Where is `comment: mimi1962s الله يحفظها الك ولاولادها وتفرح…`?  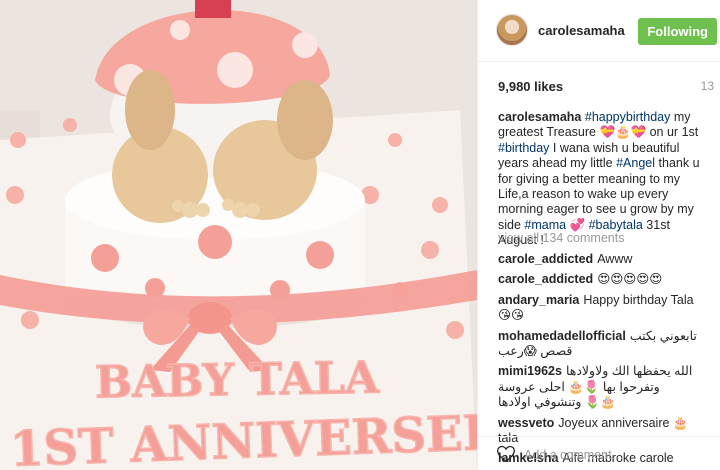 comment: mimi1962s الله يحفظها الك ولاولادها وتفرح… is located at coordinates (601, 387).